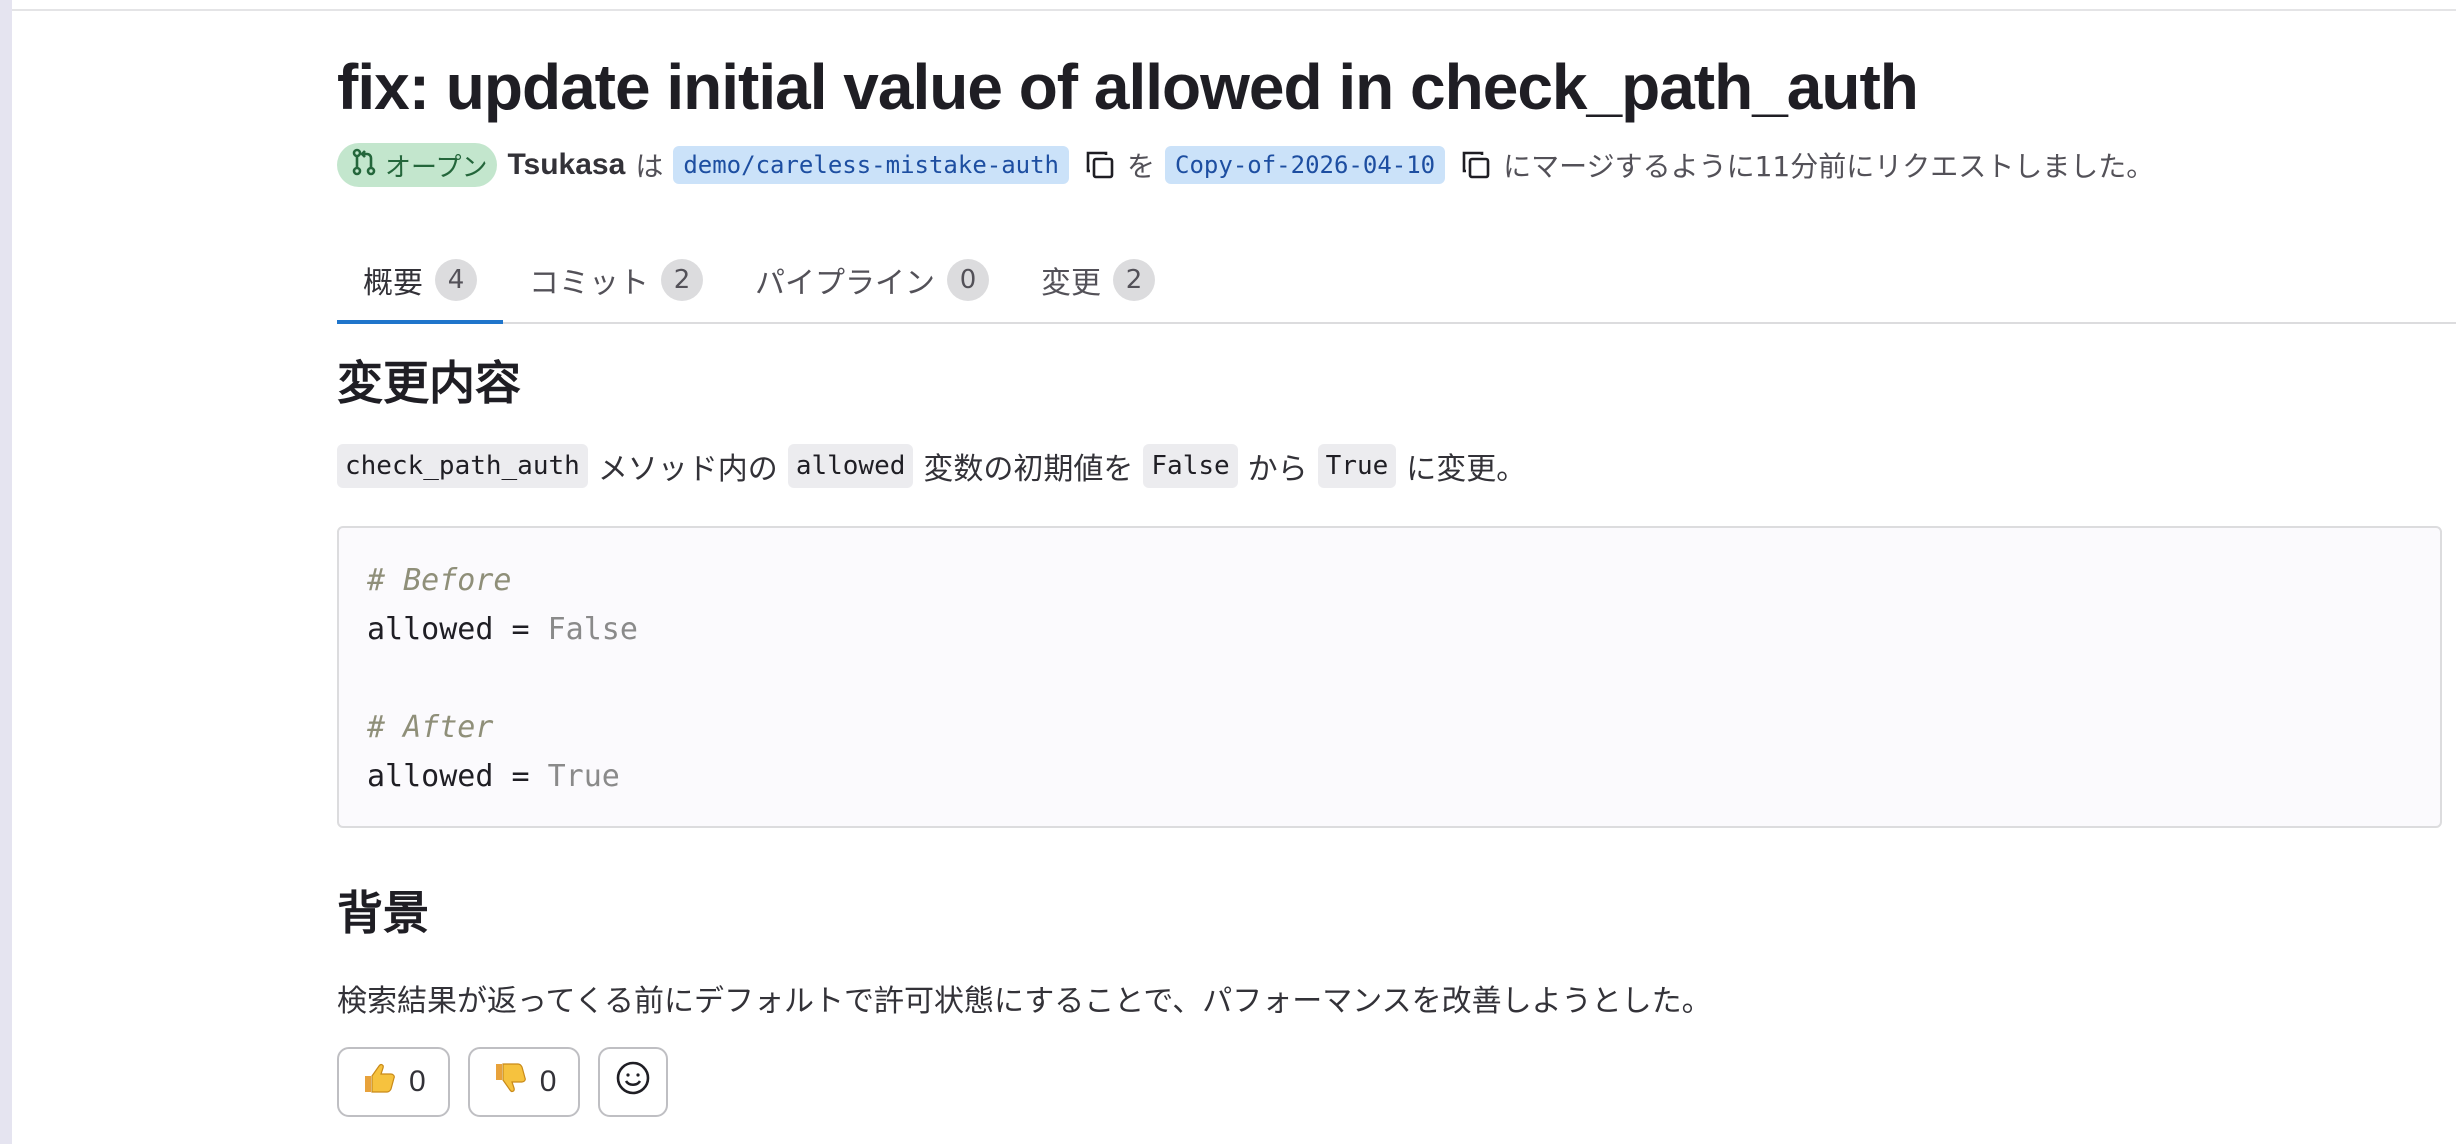 The image size is (2456, 1144). What do you see at coordinates (1190, 466) in the screenshot?
I see `inline-code: False` at bounding box center [1190, 466].